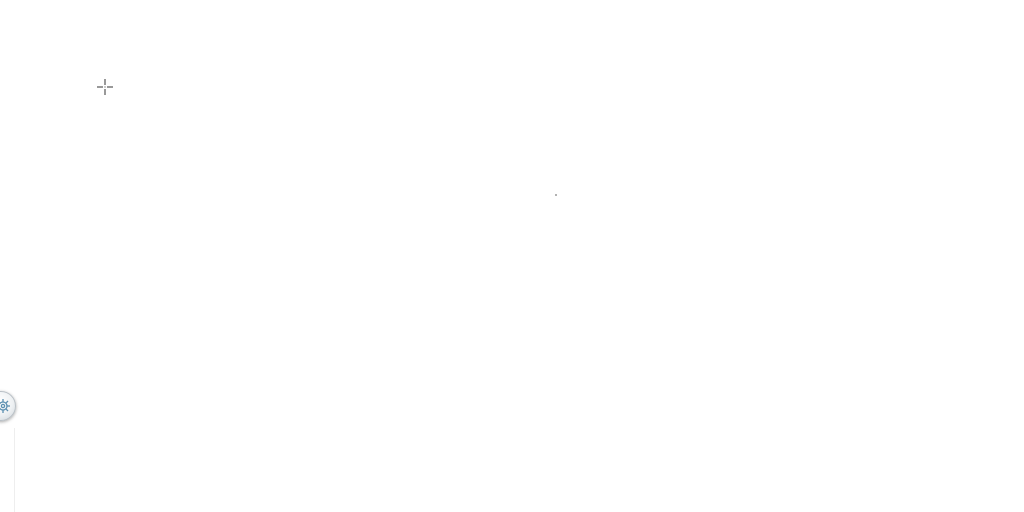 This screenshot has height=512, width=1024. What do you see at coordinates (105, 87) in the screenshot?
I see `crosshair-cursor-icon` at bounding box center [105, 87].